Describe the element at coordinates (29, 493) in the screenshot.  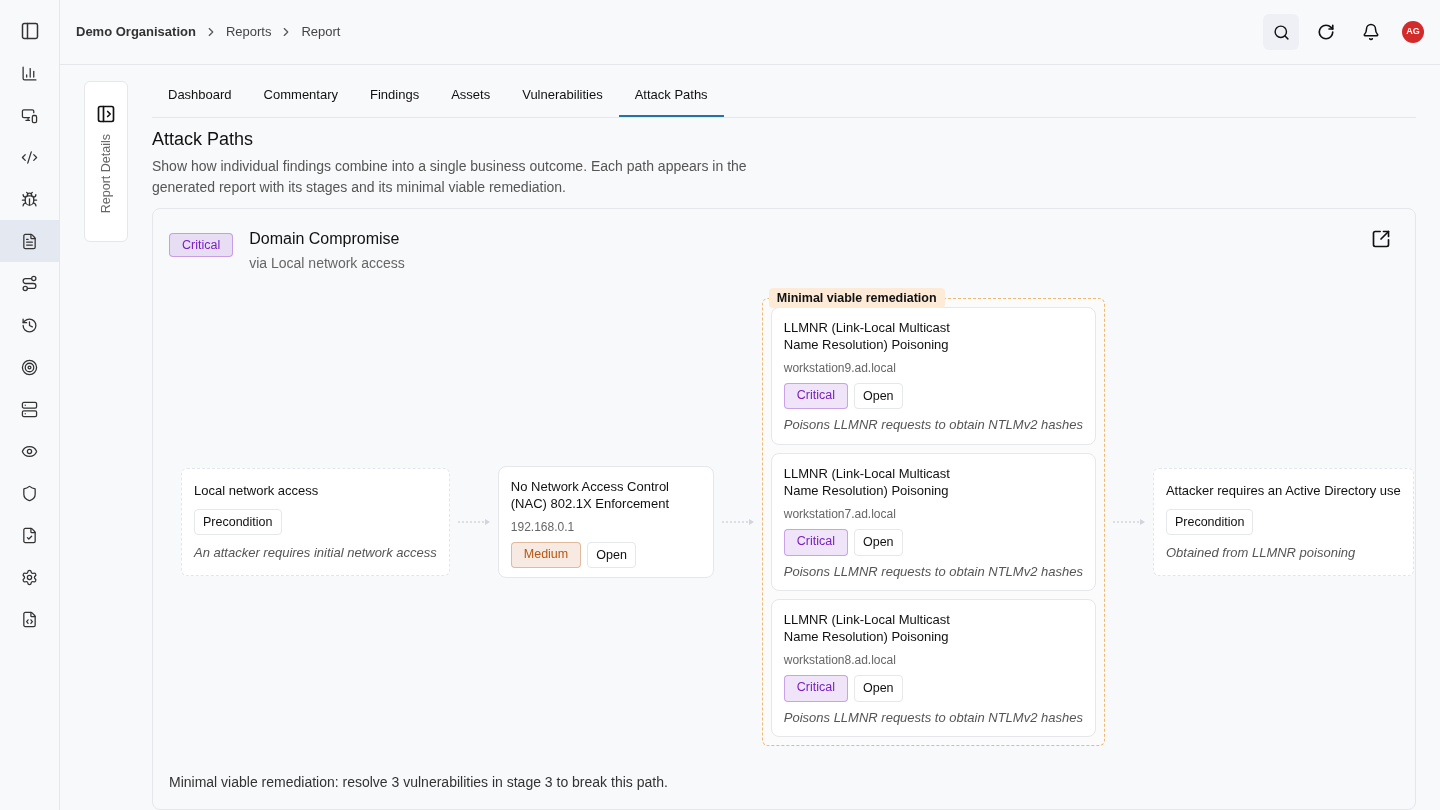
I see `shield-icon` at that location.